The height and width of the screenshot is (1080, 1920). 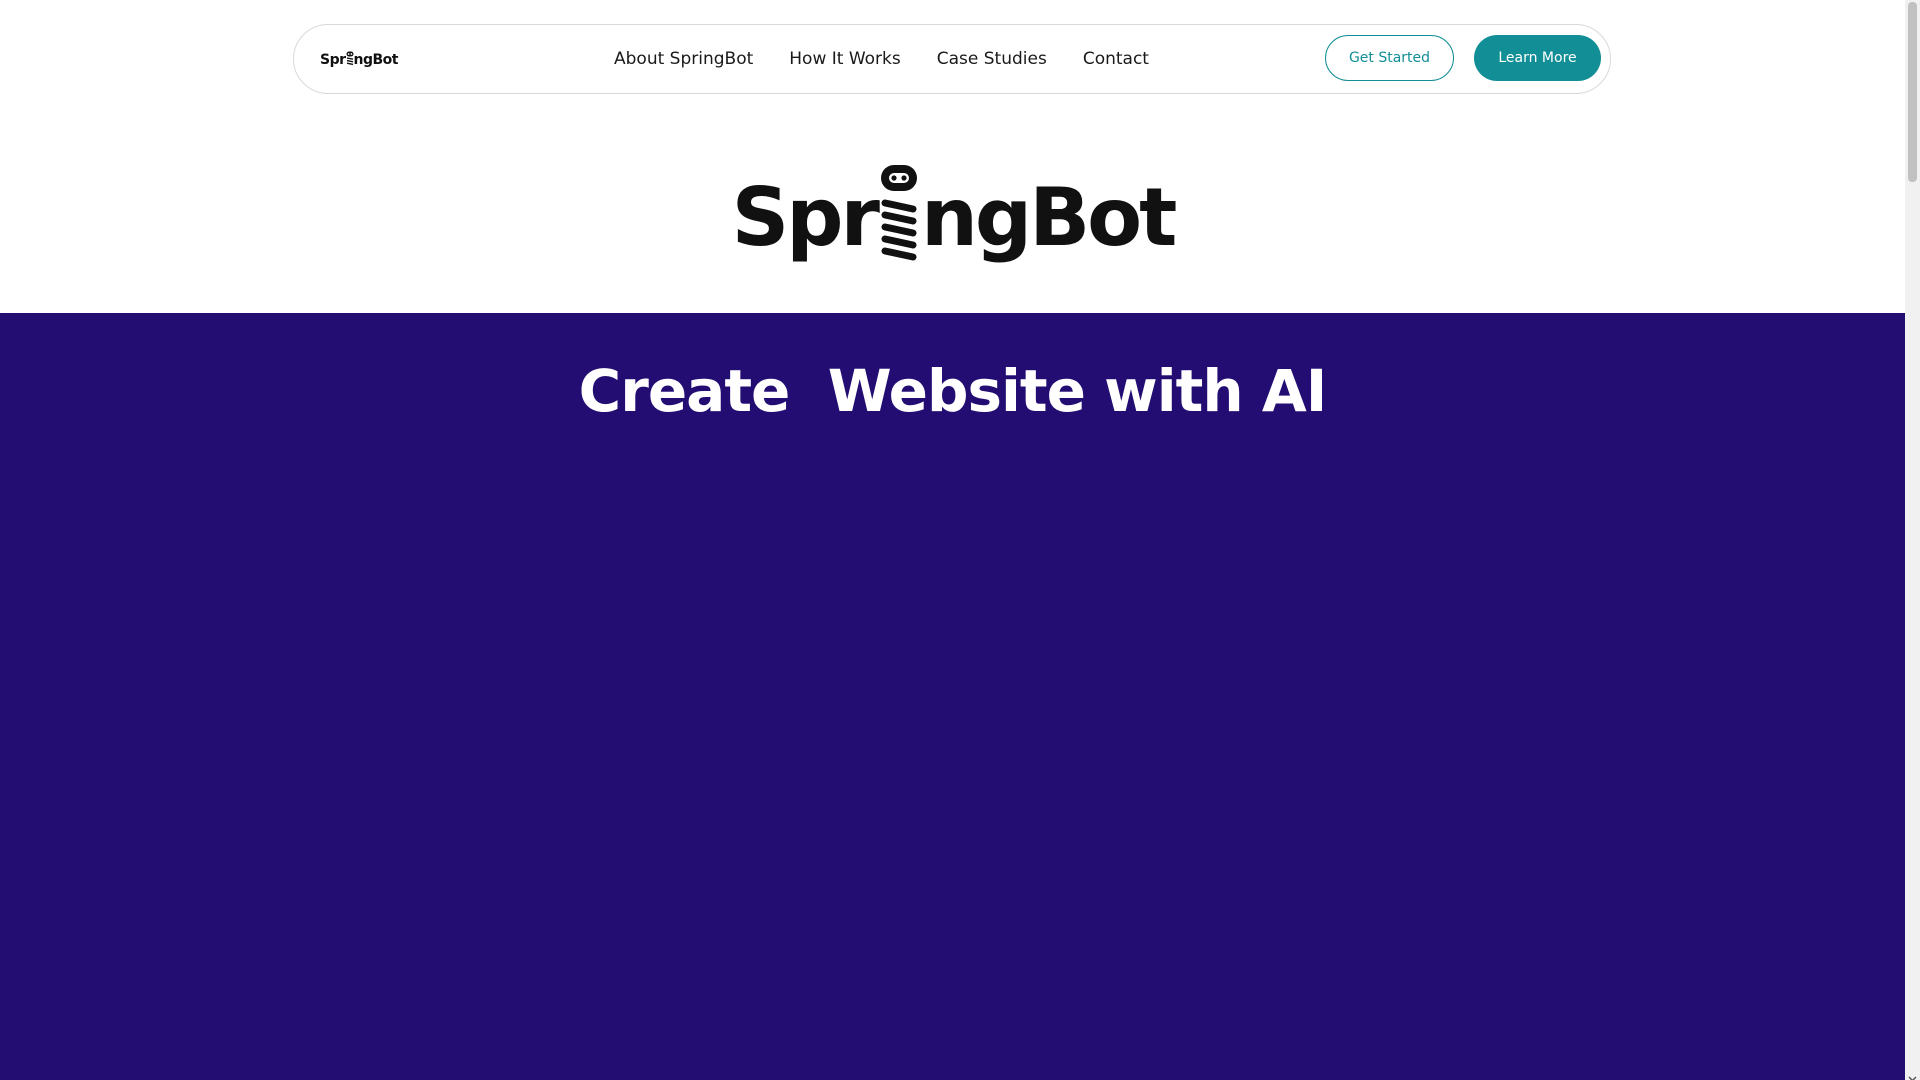 I want to click on logo-text-suffix: ngBot, so click(x=376, y=60).